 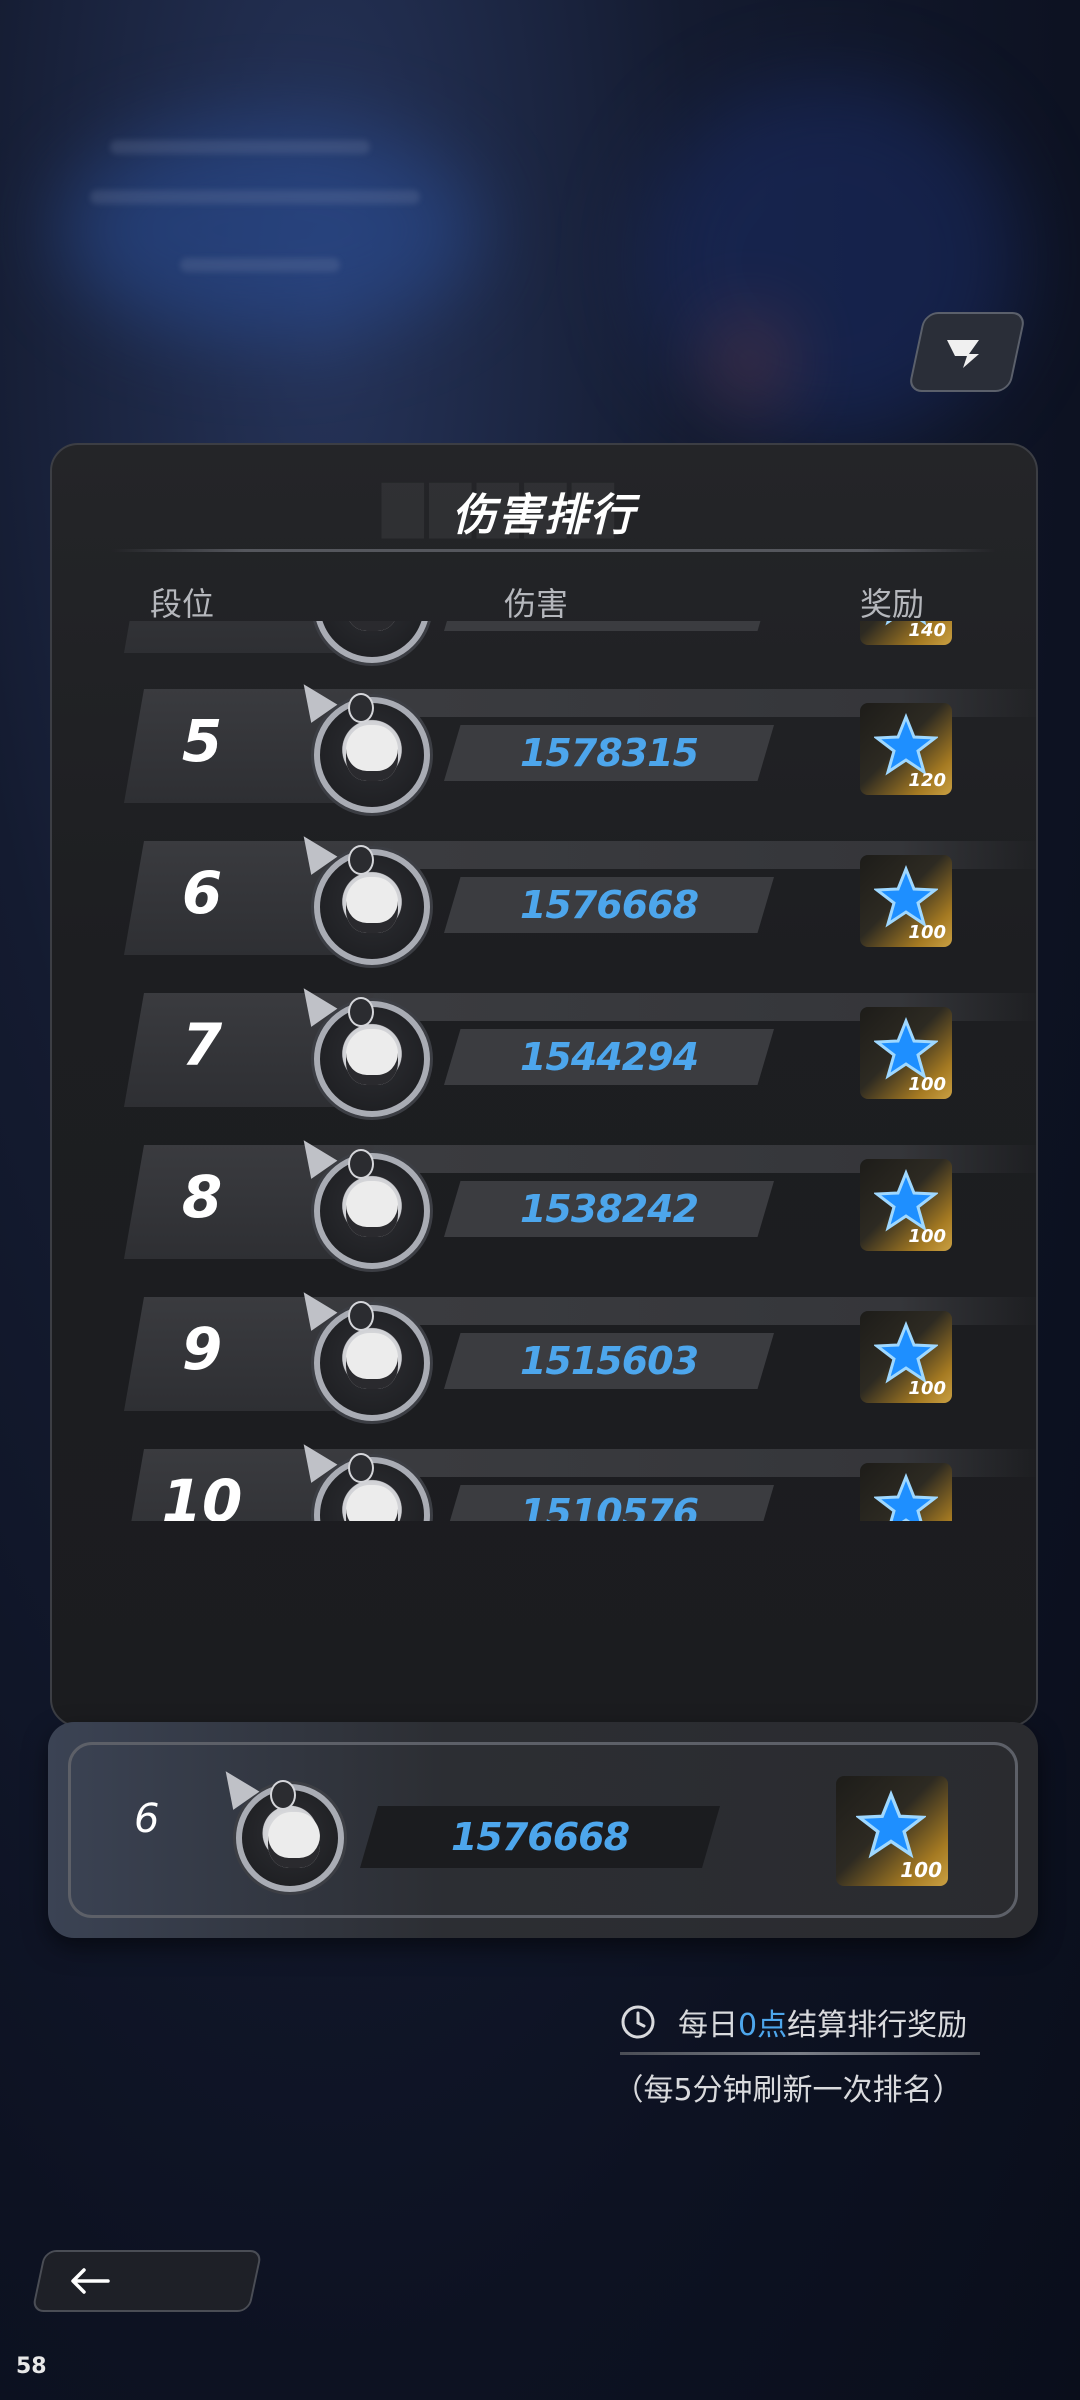 I want to click on refresh-note: （每5分钟刷新一次排名）, so click(x=788, y=2090).